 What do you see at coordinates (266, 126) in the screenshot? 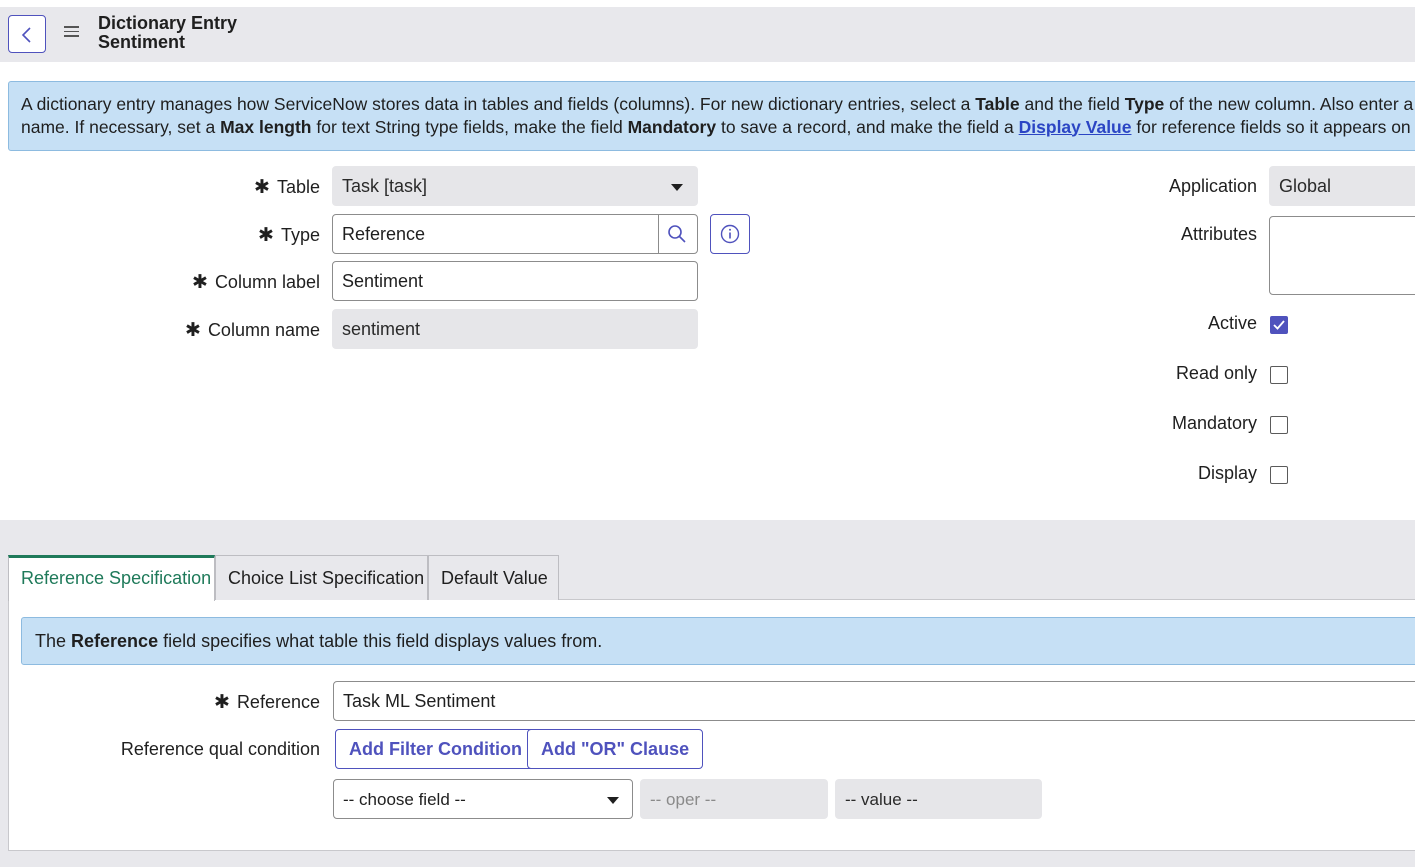
I see `info-bold: Max length` at bounding box center [266, 126].